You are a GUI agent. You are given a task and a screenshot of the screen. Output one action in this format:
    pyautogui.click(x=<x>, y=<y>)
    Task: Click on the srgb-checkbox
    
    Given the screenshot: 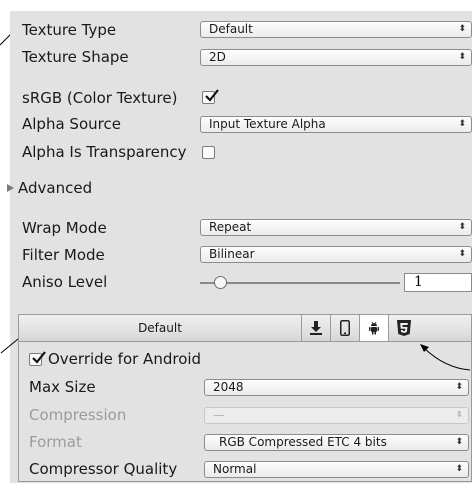 What is the action you would take?
    pyautogui.click(x=210, y=96)
    